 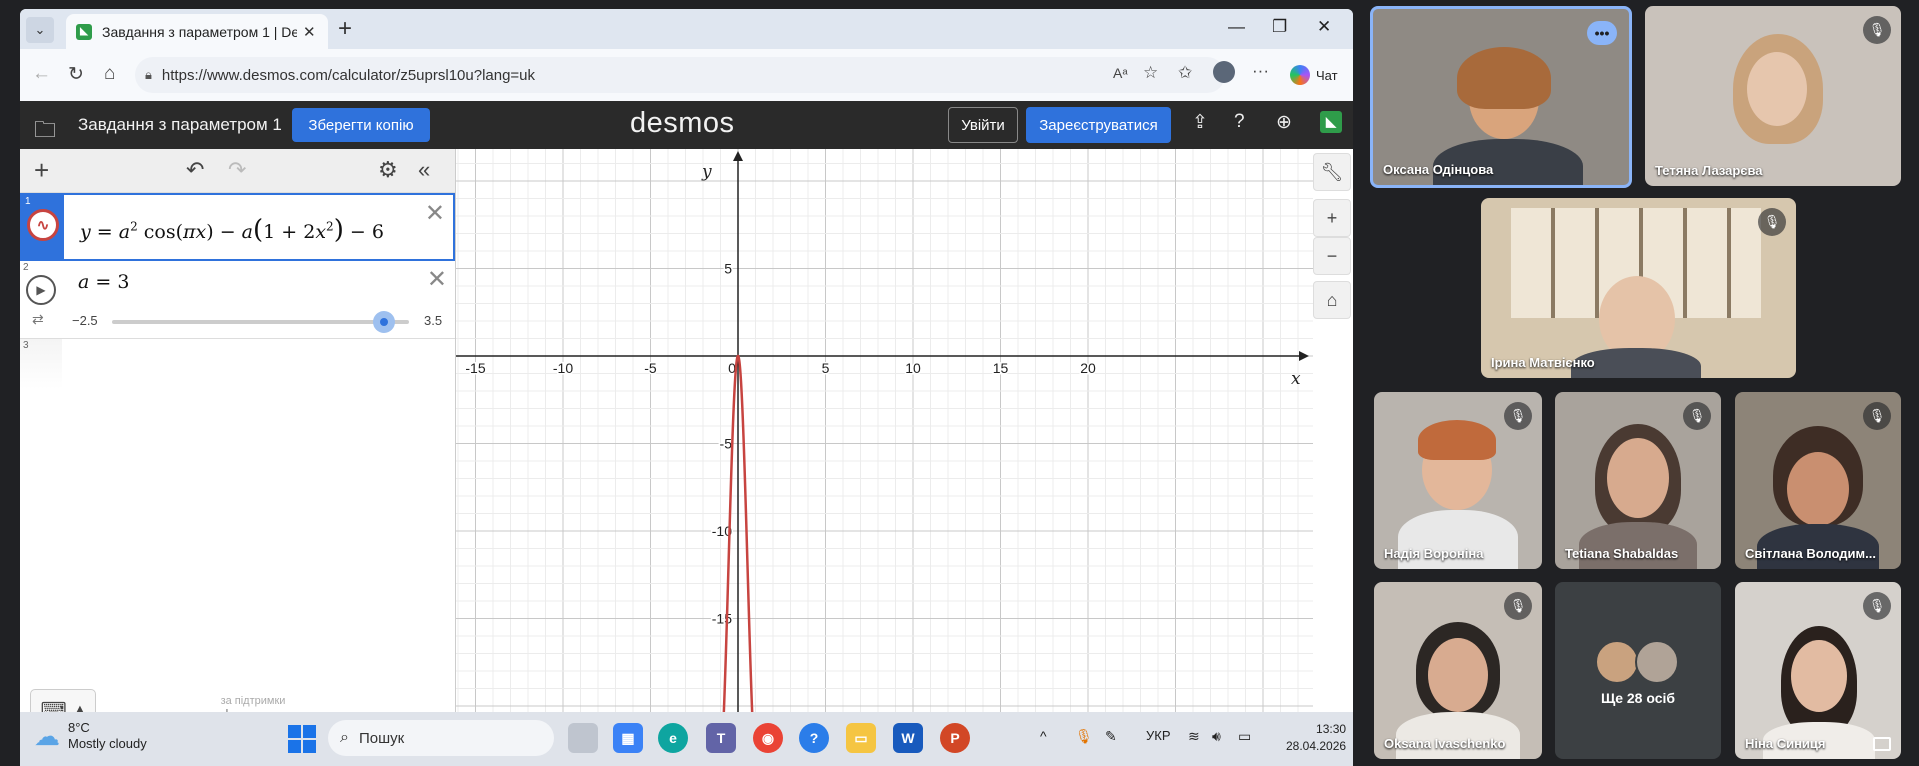 I want to click on start-windows-icon, so click(x=302, y=739).